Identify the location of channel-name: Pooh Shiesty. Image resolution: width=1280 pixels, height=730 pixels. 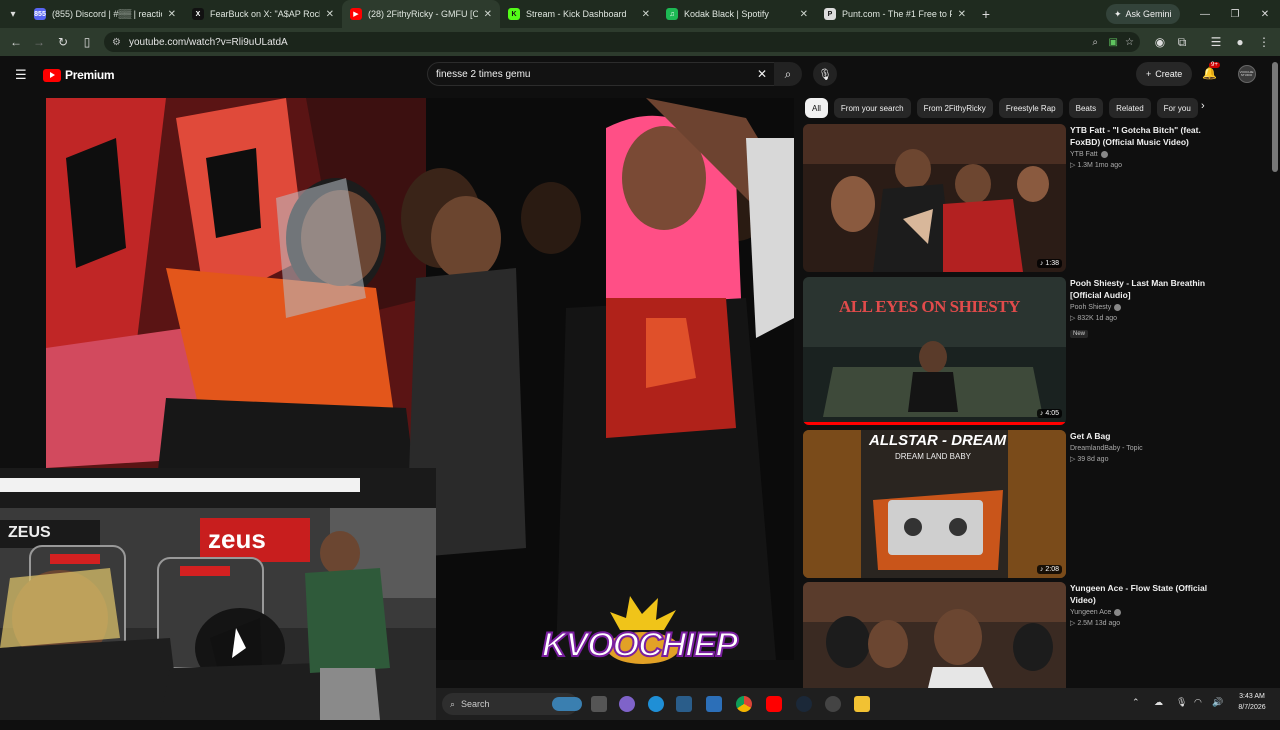
(1090, 307).